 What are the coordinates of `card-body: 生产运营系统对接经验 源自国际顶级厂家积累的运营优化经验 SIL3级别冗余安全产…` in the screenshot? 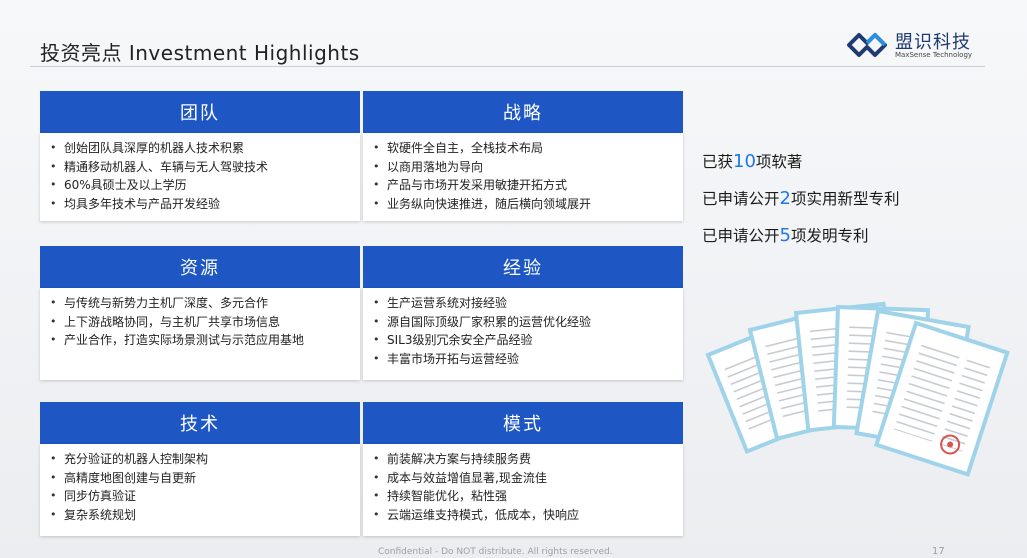 It's located at (523, 334).